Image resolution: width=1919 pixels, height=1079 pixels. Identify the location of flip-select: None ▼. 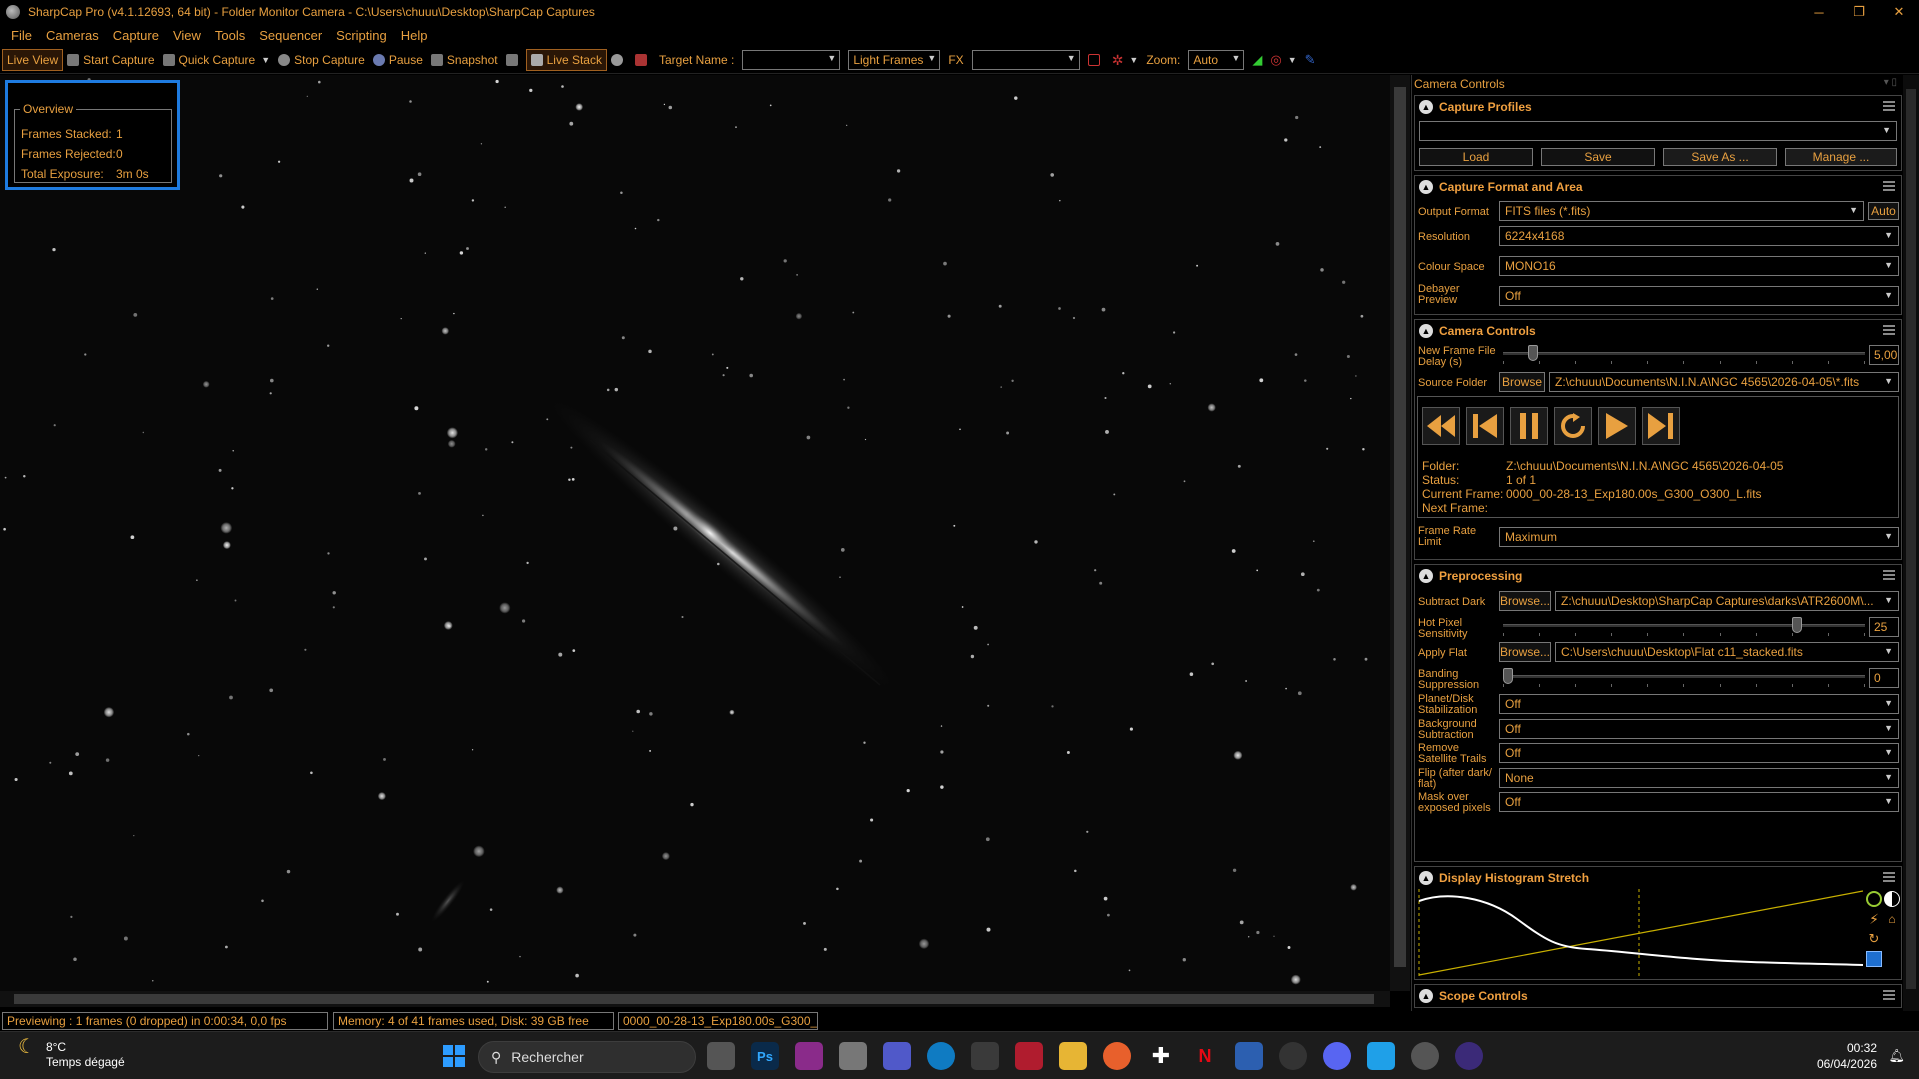
(1699, 778).